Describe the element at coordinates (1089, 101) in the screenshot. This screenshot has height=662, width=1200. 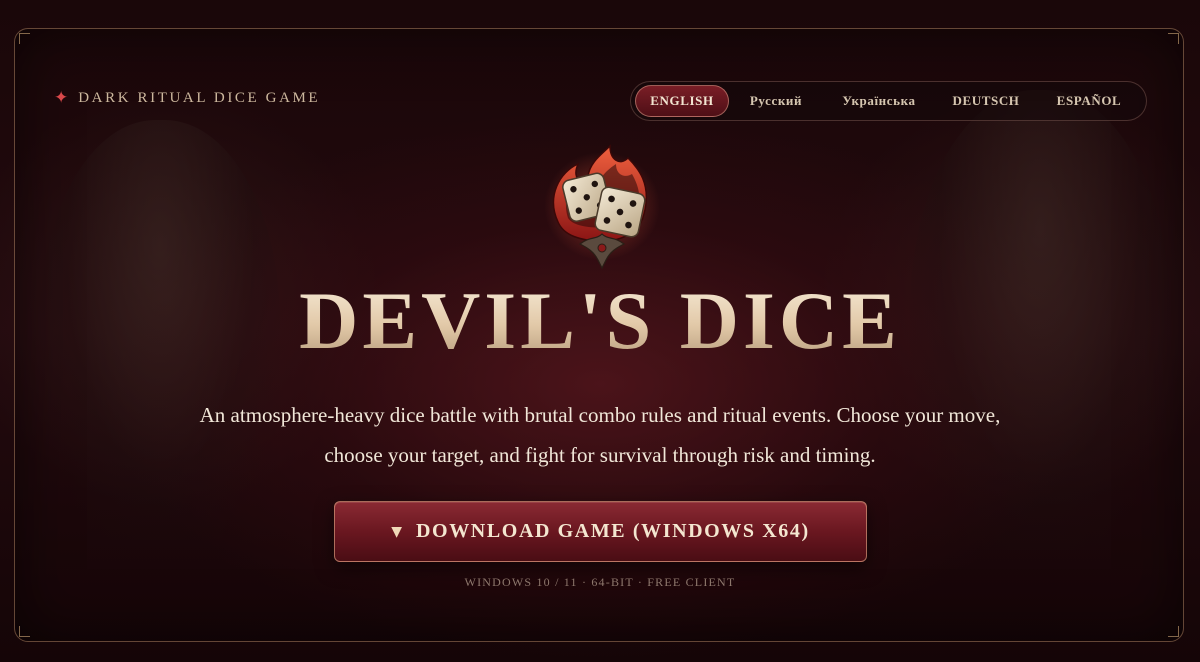
I see `language-option-spanish: ESPAÑOL` at that location.